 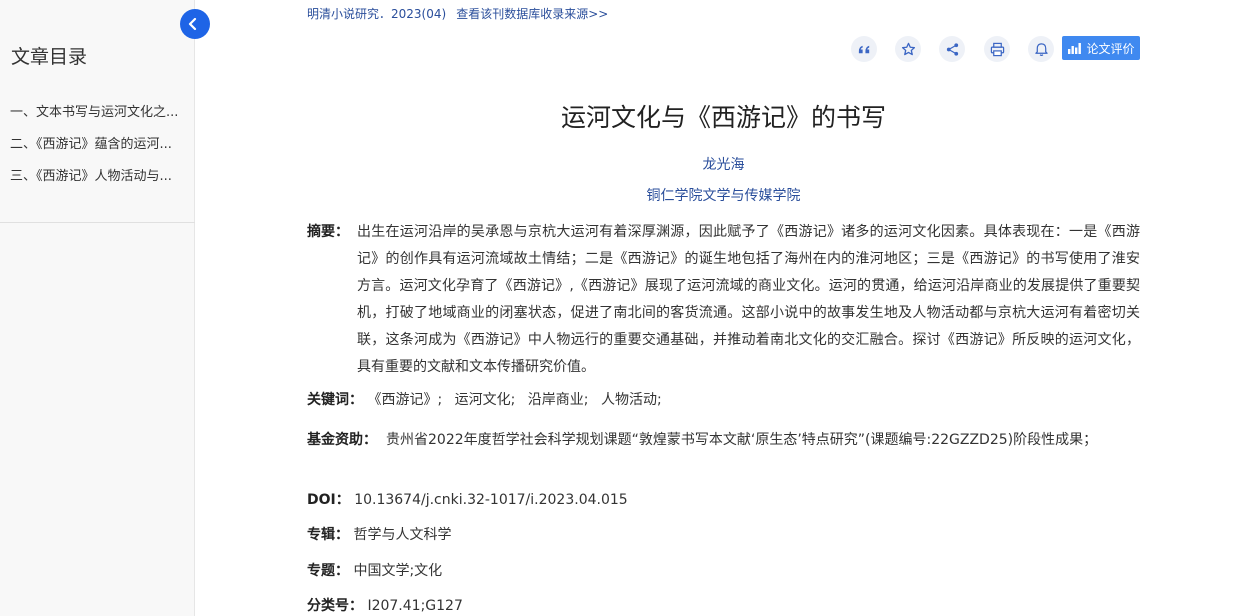 I want to click on abstract-label: 摘要：, so click(x=328, y=232).